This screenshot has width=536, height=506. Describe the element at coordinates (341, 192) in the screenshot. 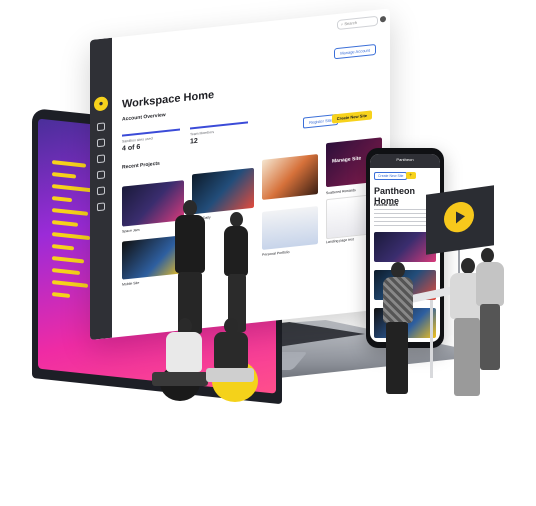

I see `project-label: Scattered Rewards` at that location.